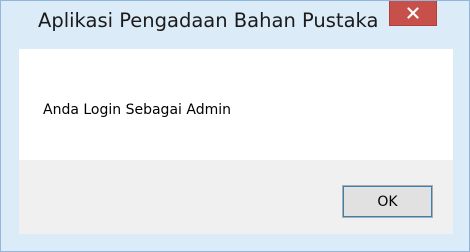 This screenshot has width=470, height=252. Describe the element at coordinates (208, 20) in the screenshot. I see `window-title: Aplikasi Pengadaan Bahan Pustaka` at that location.